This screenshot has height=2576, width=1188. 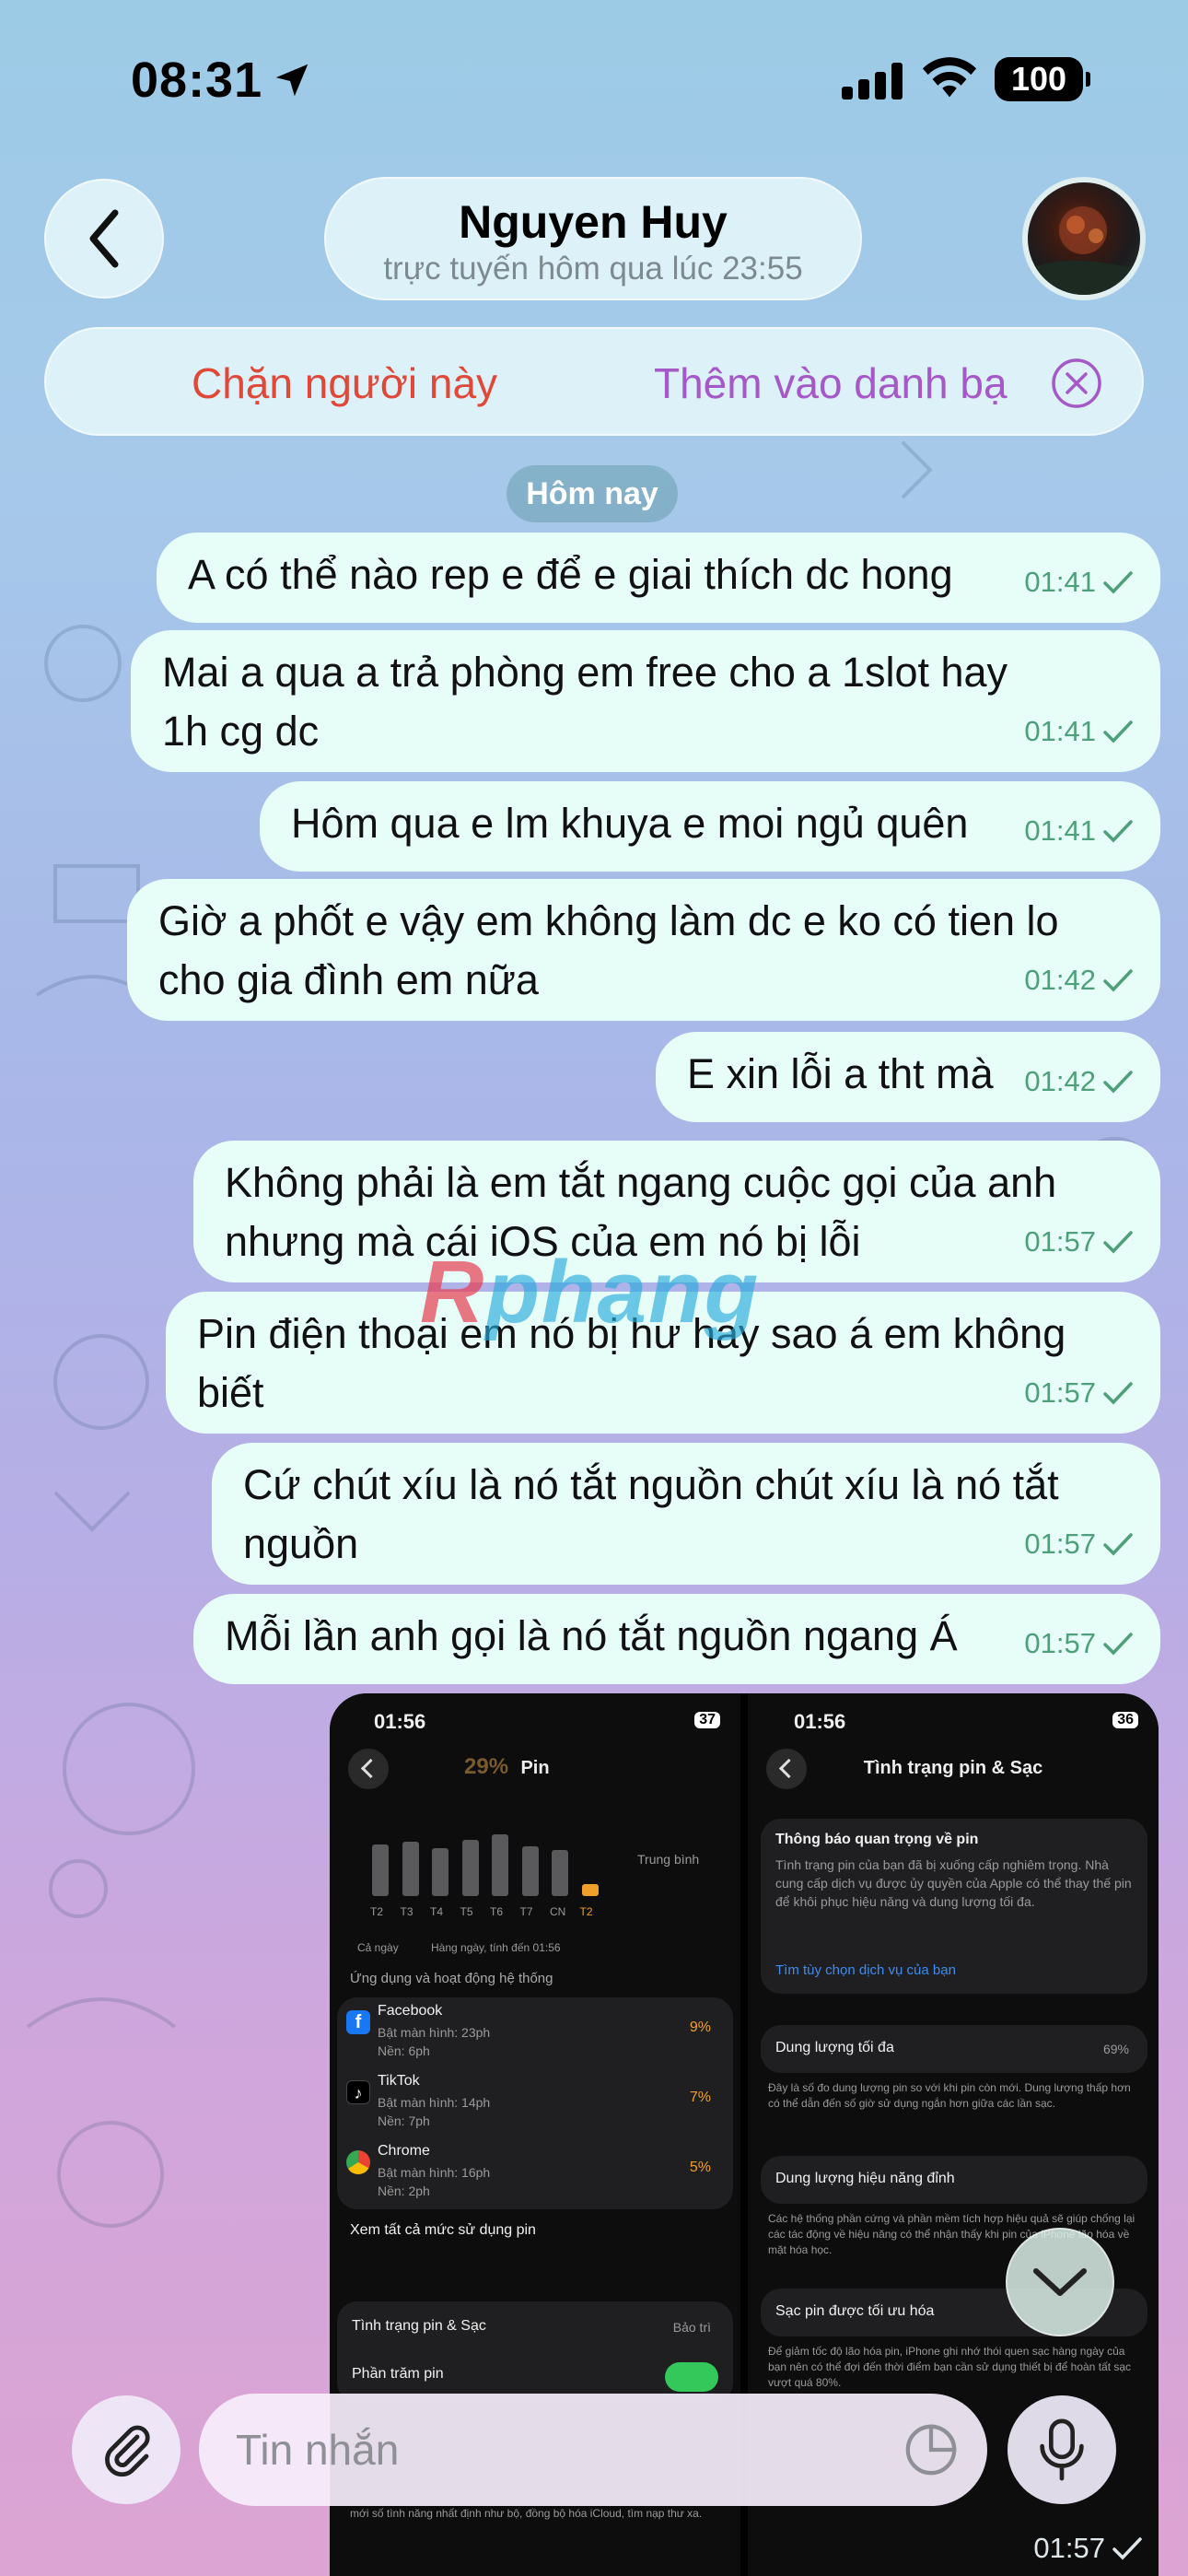 What do you see at coordinates (835, 2047) in the screenshot?
I see `capacity-label: Dung lượng tối đa` at bounding box center [835, 2047].